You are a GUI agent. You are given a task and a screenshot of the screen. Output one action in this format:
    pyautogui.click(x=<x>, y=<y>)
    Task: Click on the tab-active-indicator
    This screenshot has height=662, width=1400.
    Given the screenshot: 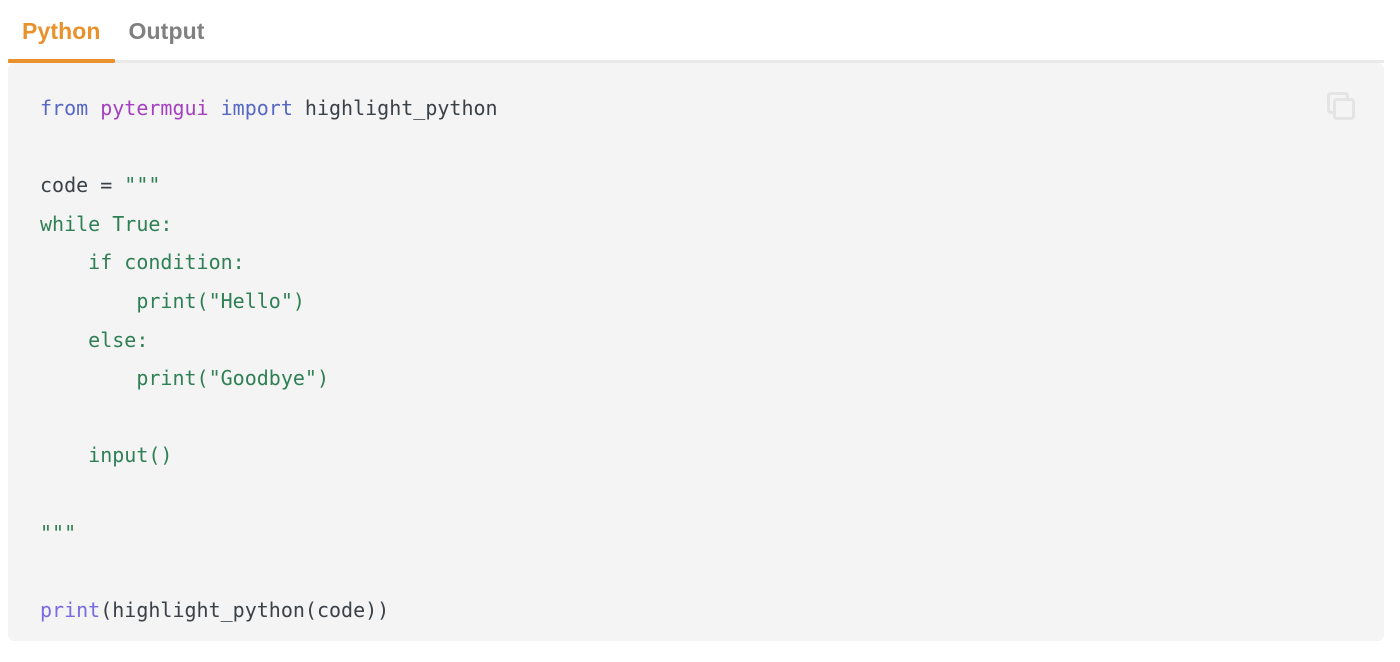 What is the action you would take?
    pyautogui.click(x=61, y=61)
    